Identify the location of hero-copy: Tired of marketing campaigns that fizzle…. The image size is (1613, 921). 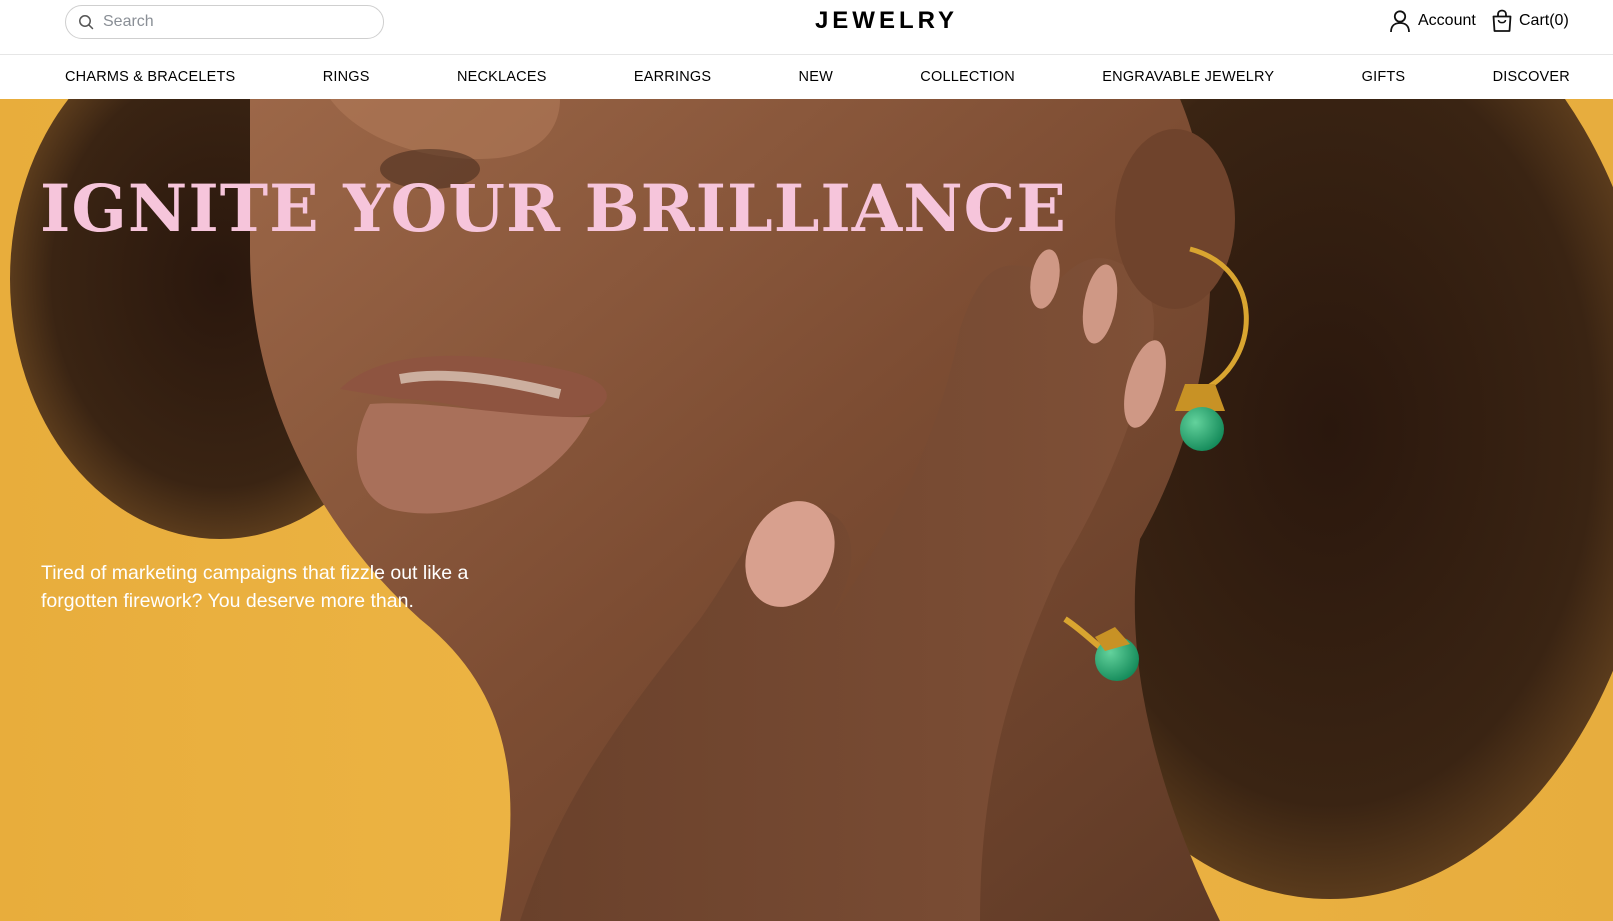
(255, 587).